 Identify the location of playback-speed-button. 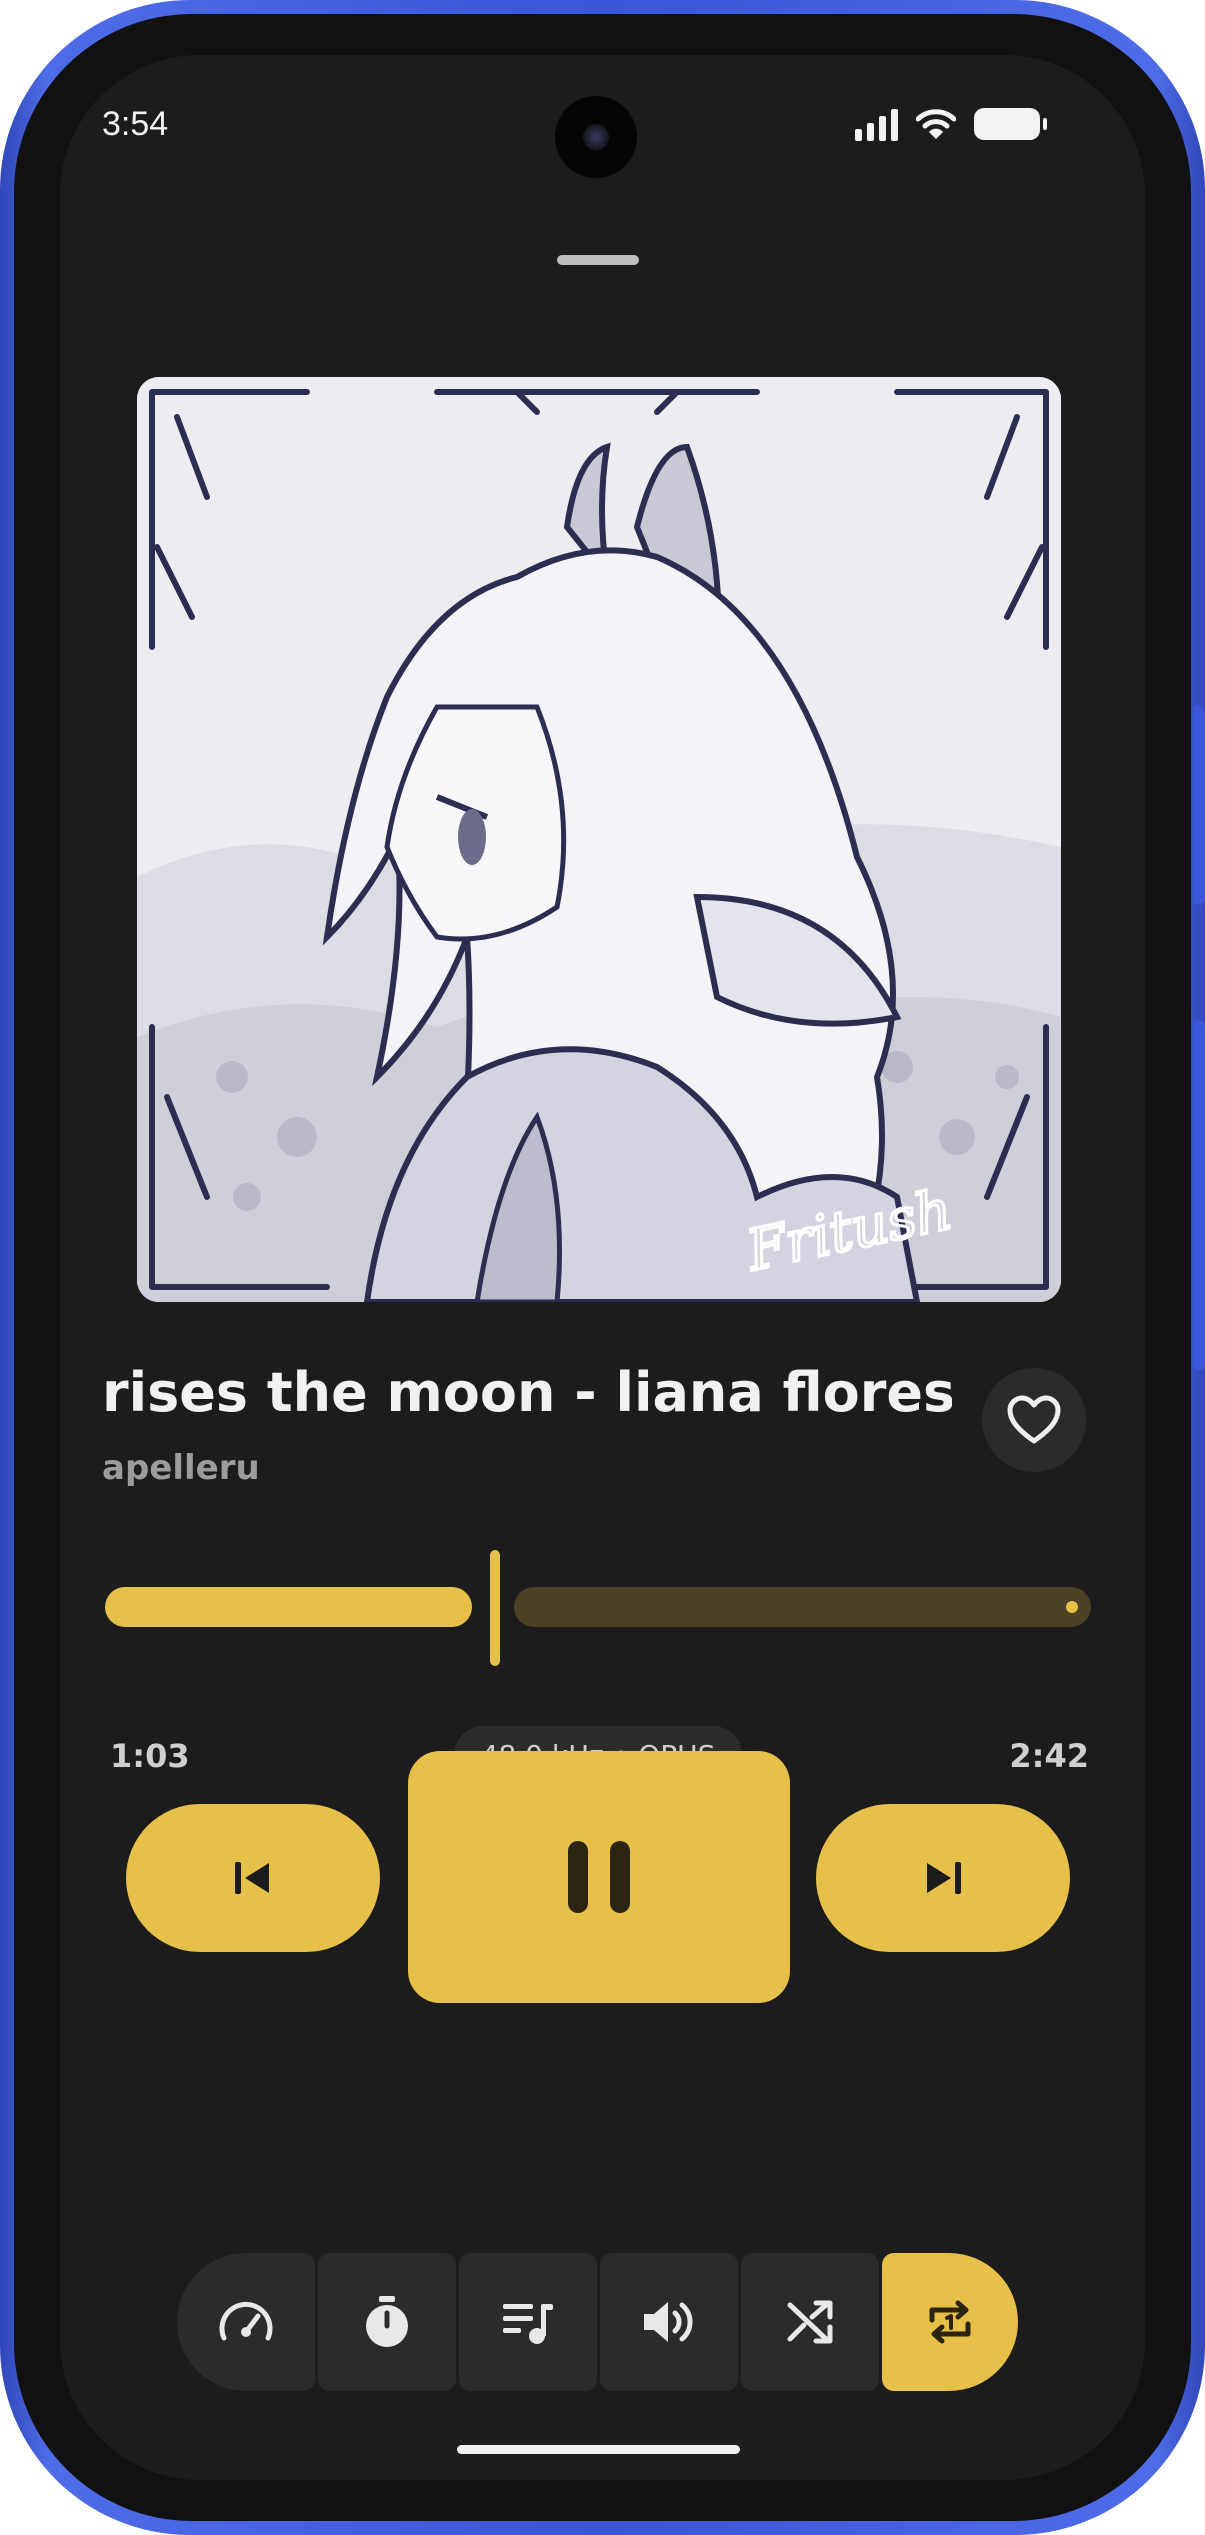
(246, 2322).